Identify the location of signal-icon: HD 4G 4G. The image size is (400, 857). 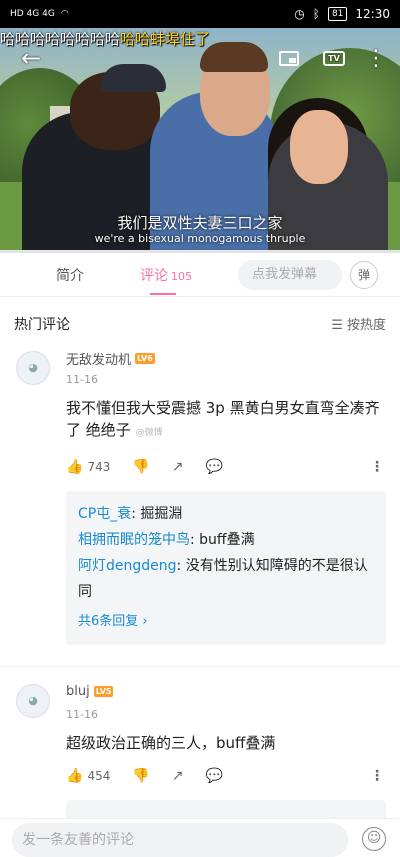
(32, 14).